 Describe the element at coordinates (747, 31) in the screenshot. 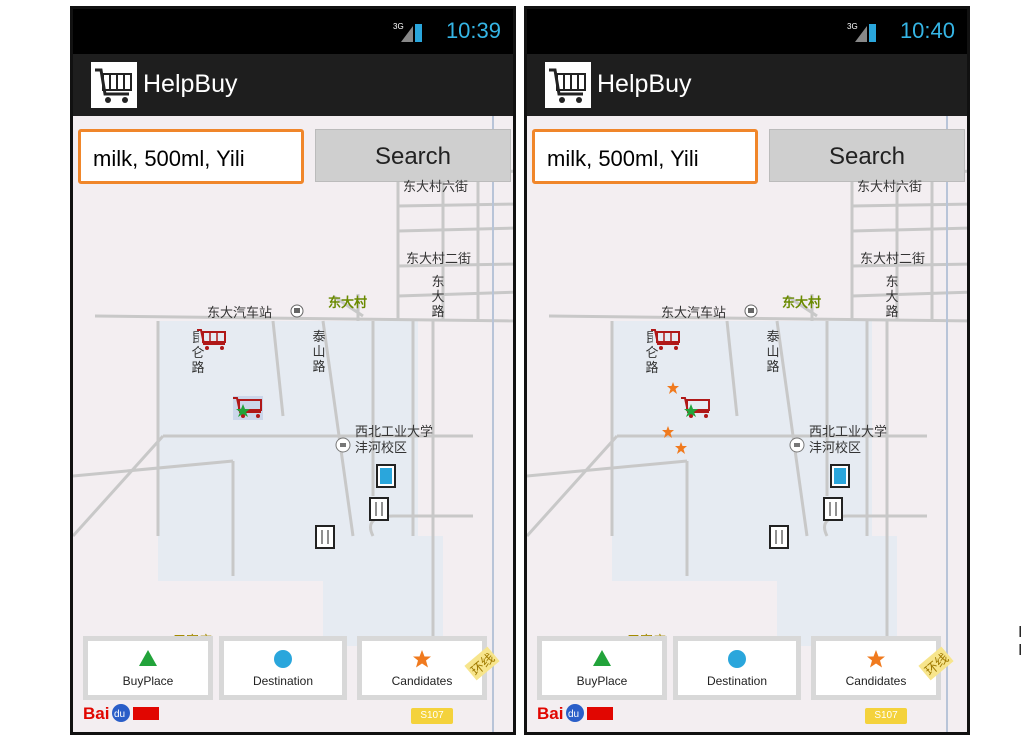

I see `status-bar: 3G 10:40` at that location.